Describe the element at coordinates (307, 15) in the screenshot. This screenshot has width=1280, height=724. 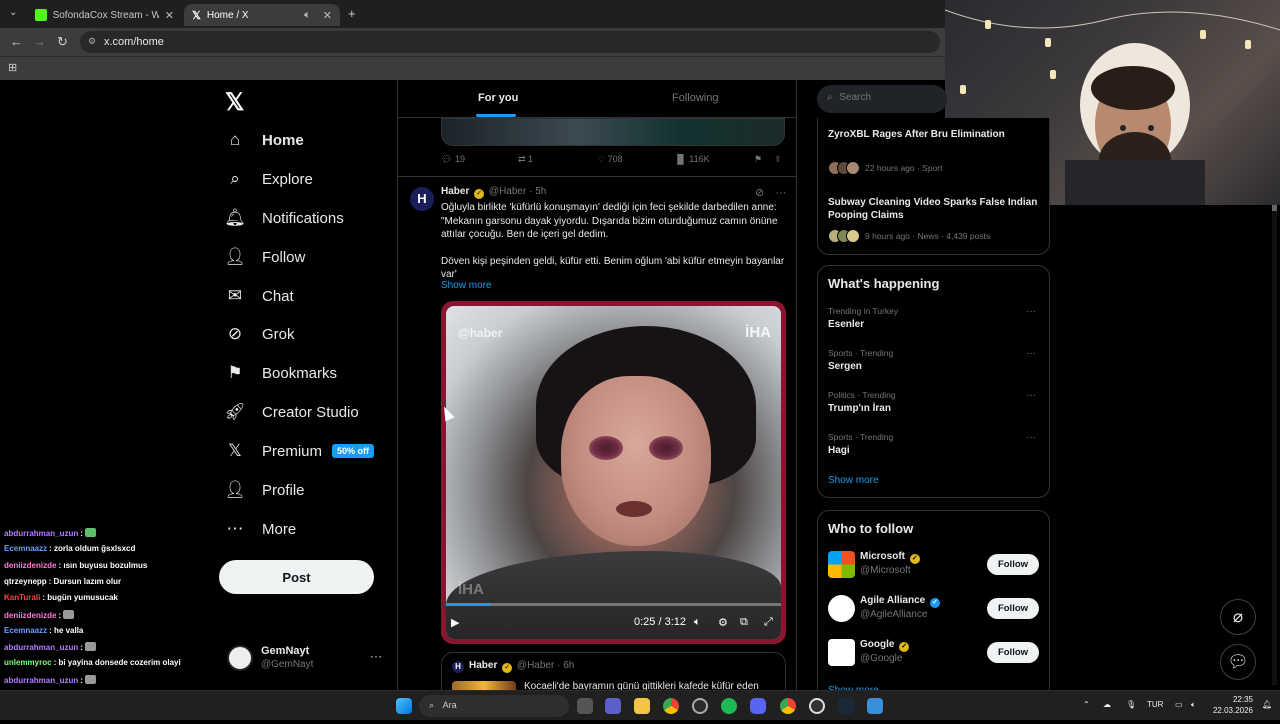
I see `speaker-icon: 🔈︎` at that location.